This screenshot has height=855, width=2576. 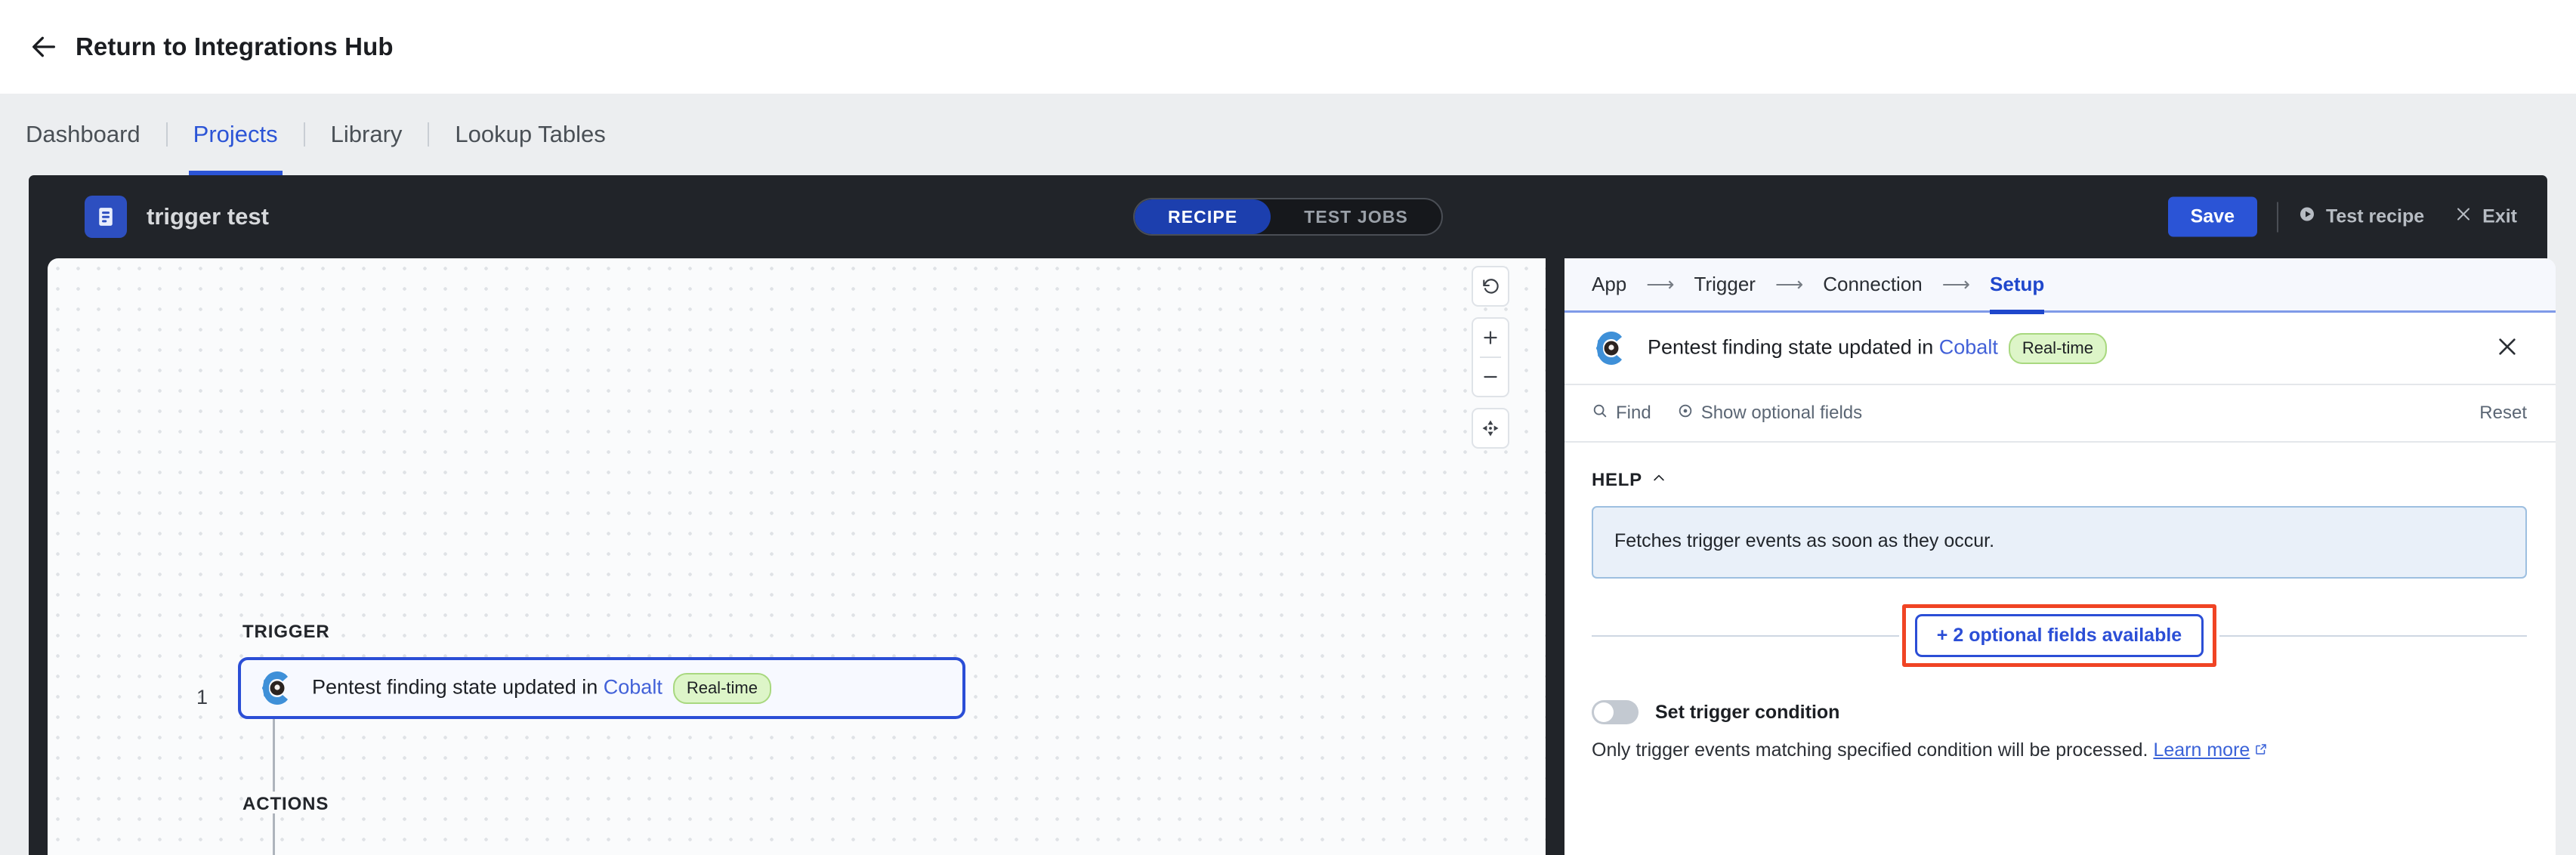 I want to click on test-recipe-label: Test recipe, so click(x=2375, y=216).